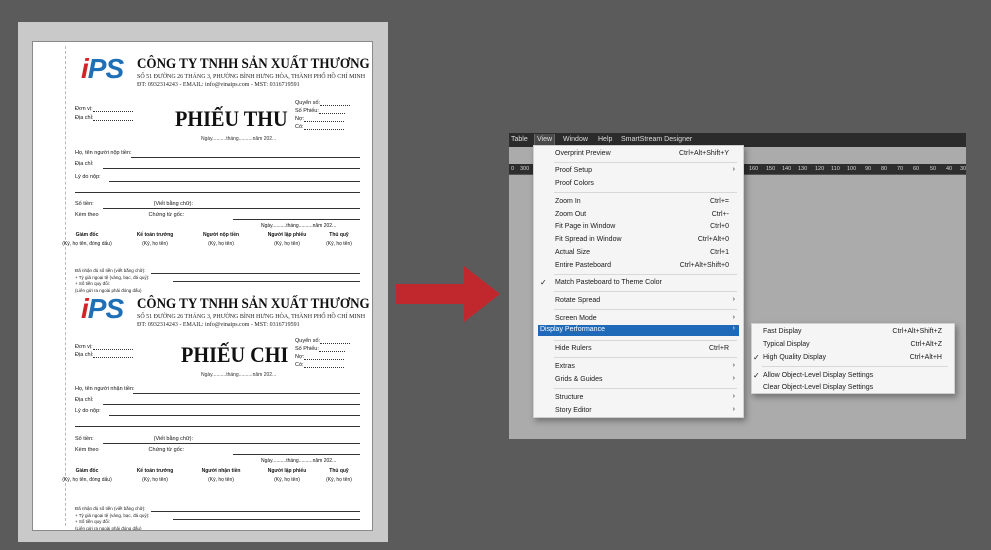  What do you see at coordinates (884, 169) in the screenshot?
I see `ruler-tick: 80` at bounding box center [884, 169].